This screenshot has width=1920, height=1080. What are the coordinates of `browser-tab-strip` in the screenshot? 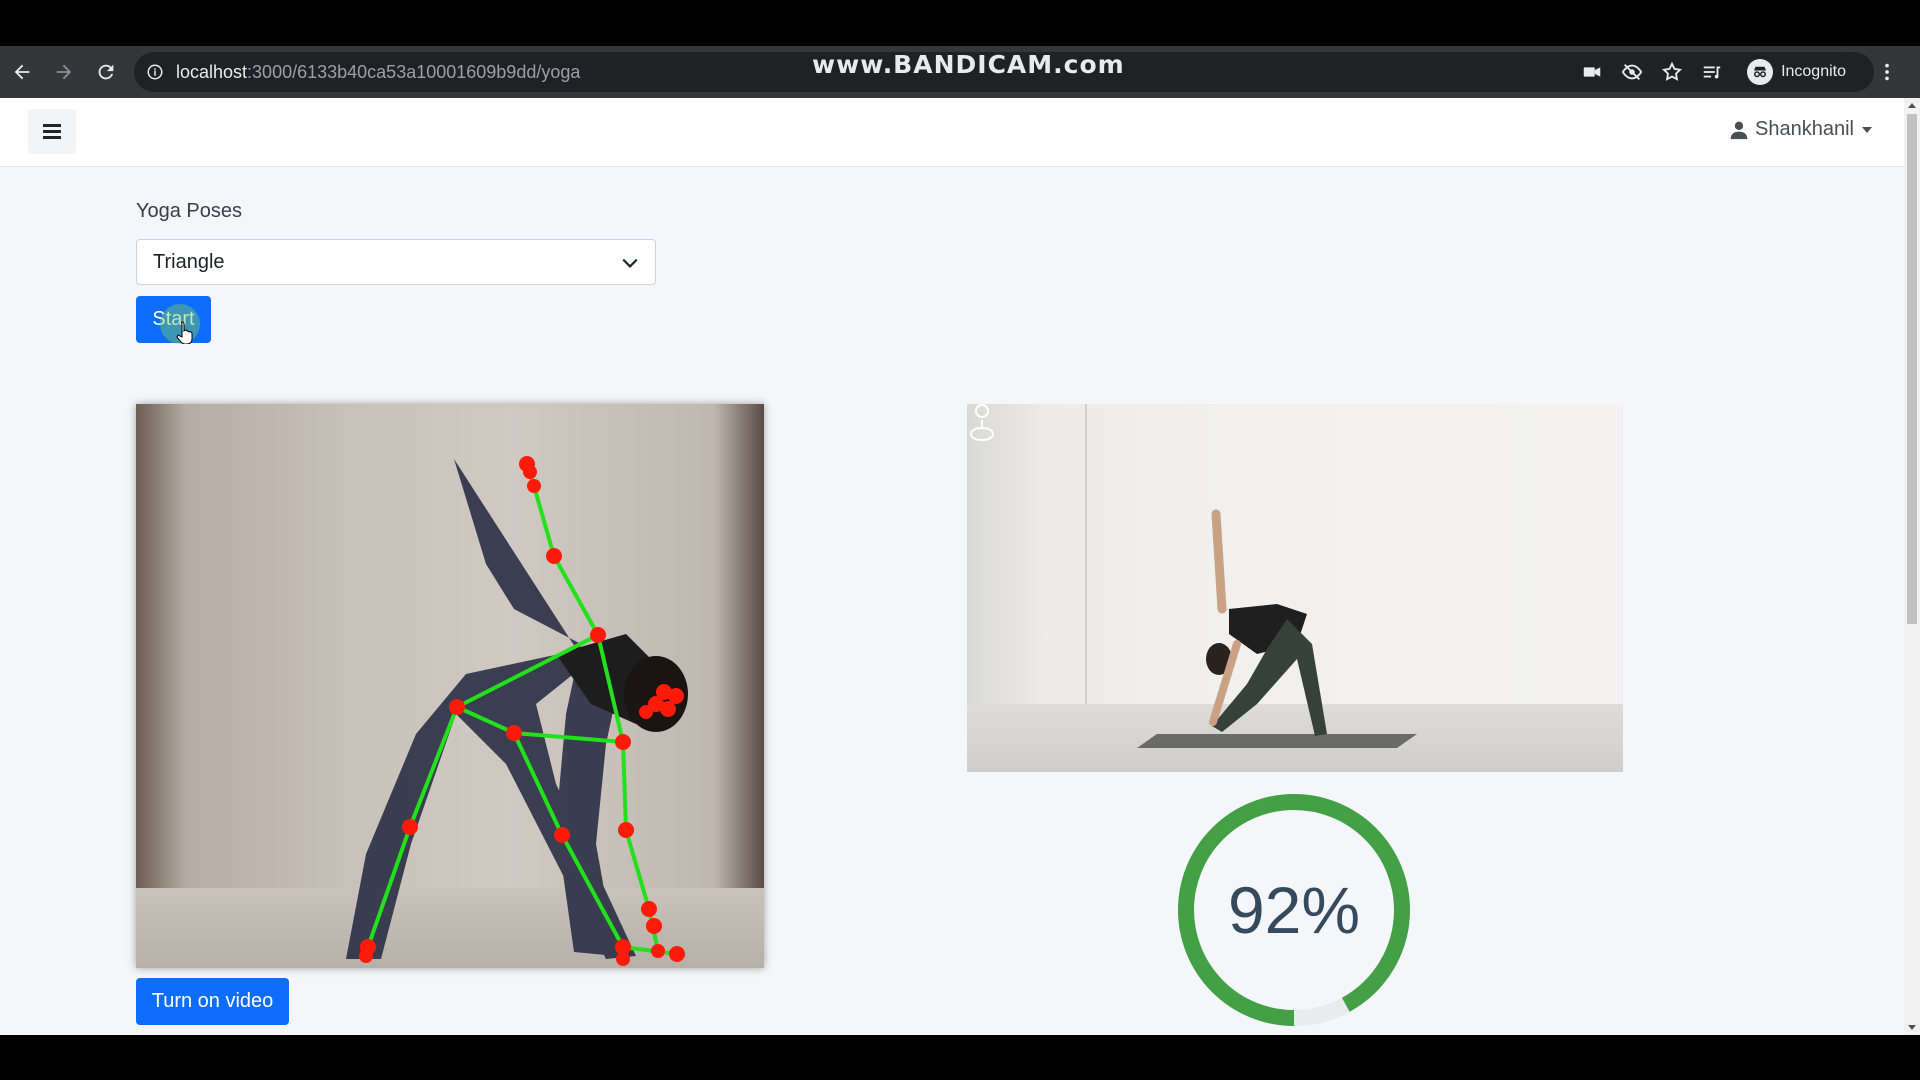 It's located at (960, 23).